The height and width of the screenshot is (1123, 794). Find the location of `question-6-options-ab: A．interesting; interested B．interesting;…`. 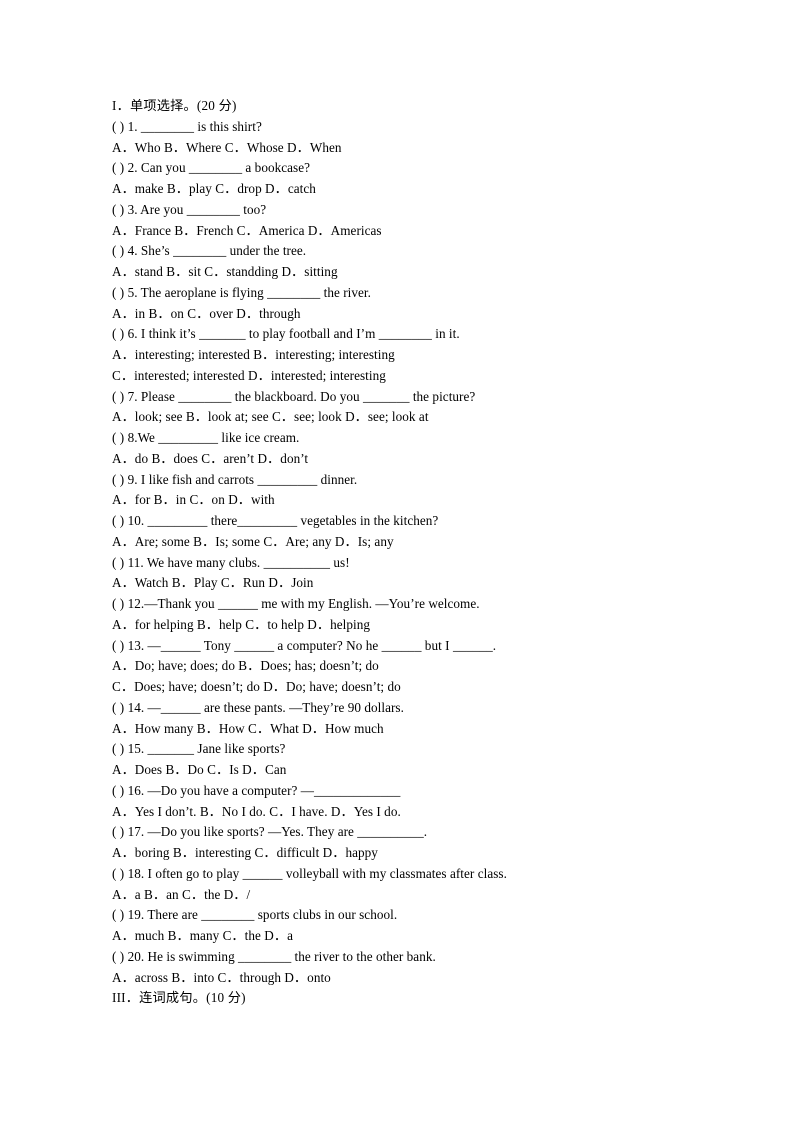

question-6-options-ab: A．interesting; interested B．interesting;… is located at coordinates (253, 354).